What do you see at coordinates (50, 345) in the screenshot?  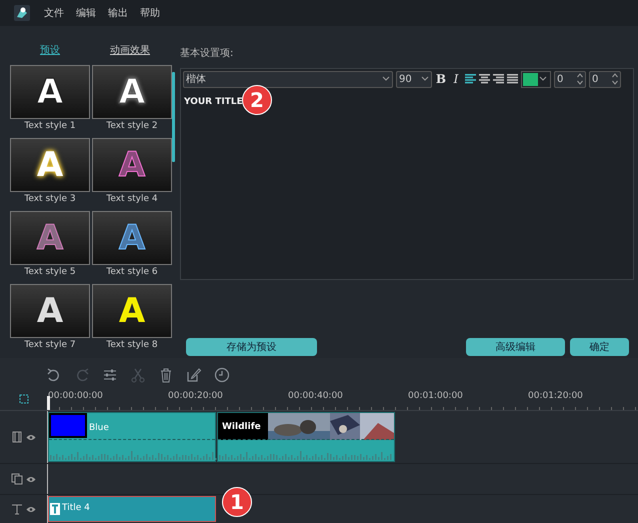 I see `text-style-label: Text style 7` at bounding box center [50, 345].